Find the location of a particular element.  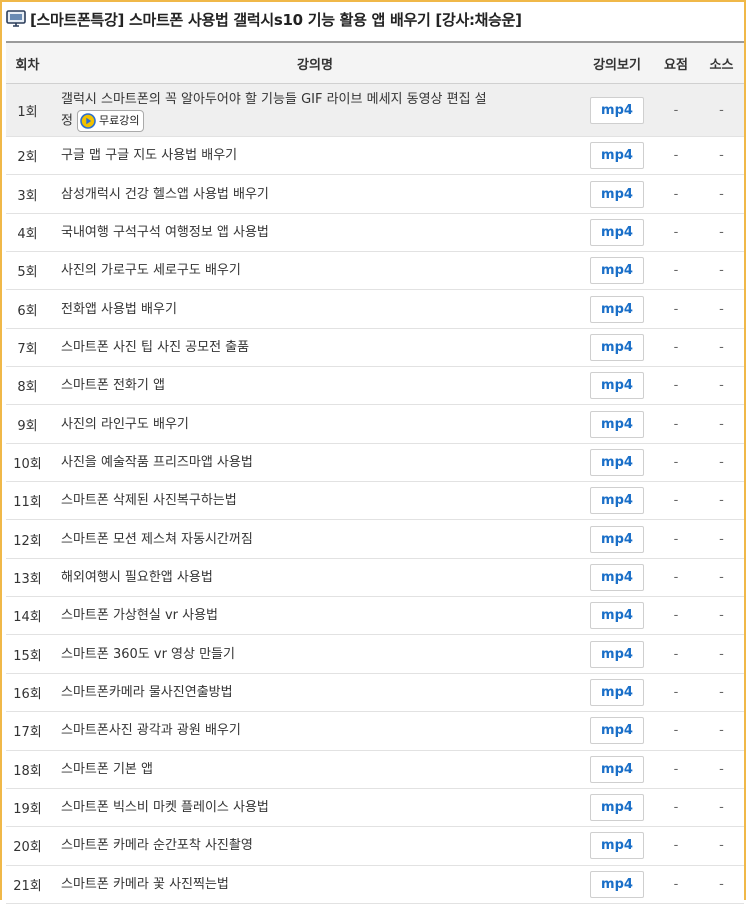

table-row: 11회 스마트폰 삭제된 사진복구하는법 mp4- - is located at coordinates (375, 501).